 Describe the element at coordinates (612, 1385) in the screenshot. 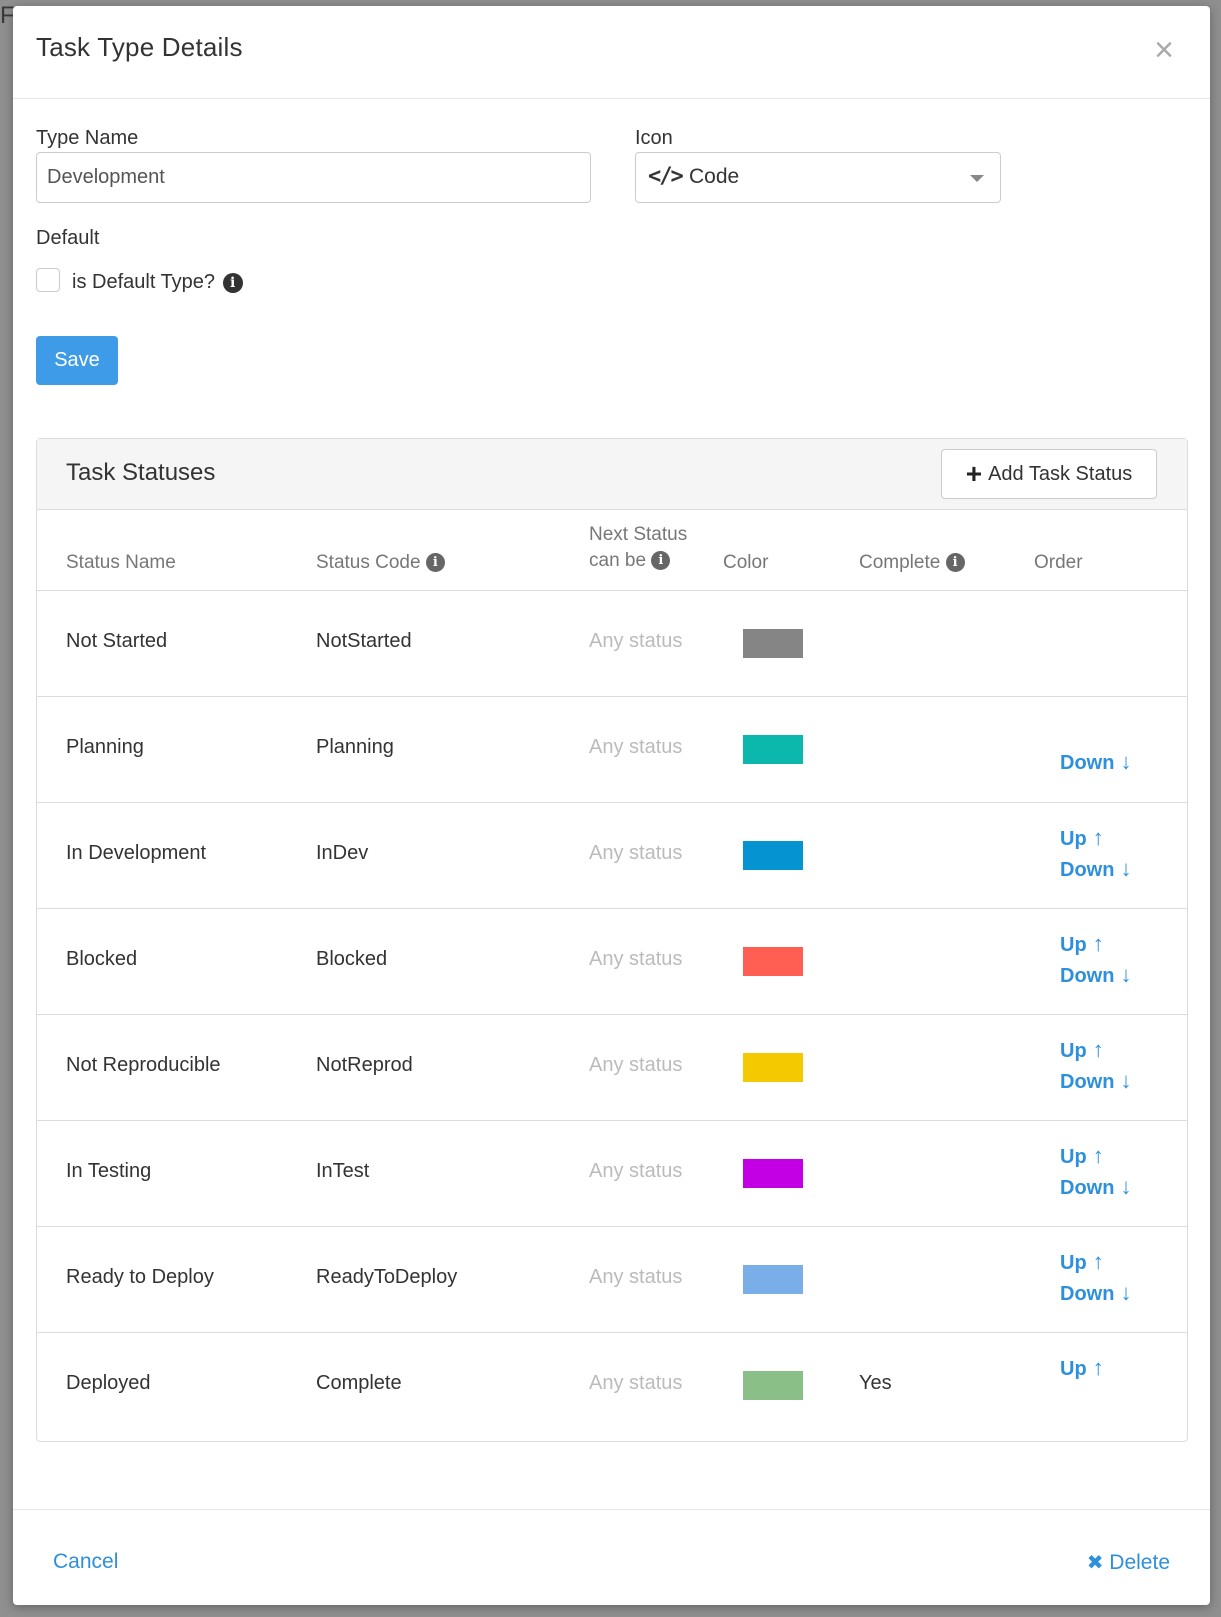

I see `table-row: Deployed Complete Any status Yes Up ↑` at that location.